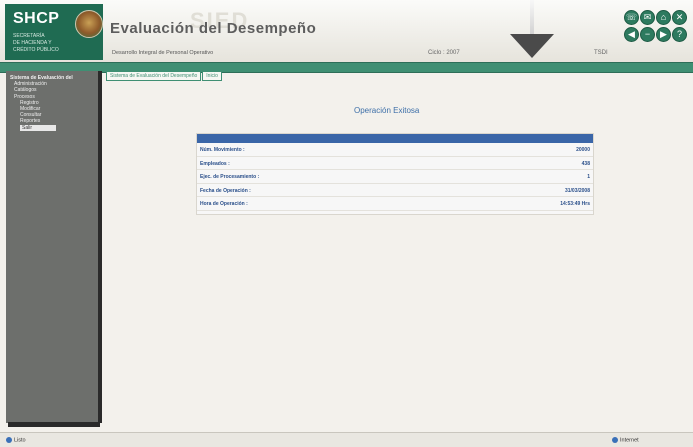 This screenshot has height=447, width=693. What do you see at coordinates (444, 53) in the screenshot?
I see `cycle-label: Ciclo : 2007` at bounding box center [444, 53].